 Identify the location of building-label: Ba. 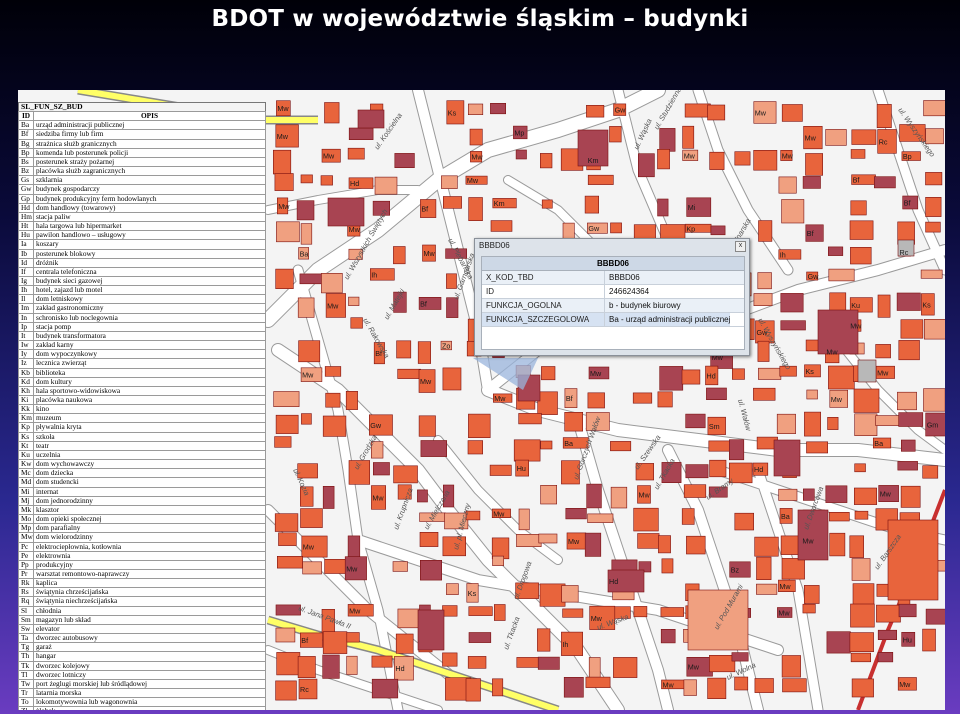
(304, 253).